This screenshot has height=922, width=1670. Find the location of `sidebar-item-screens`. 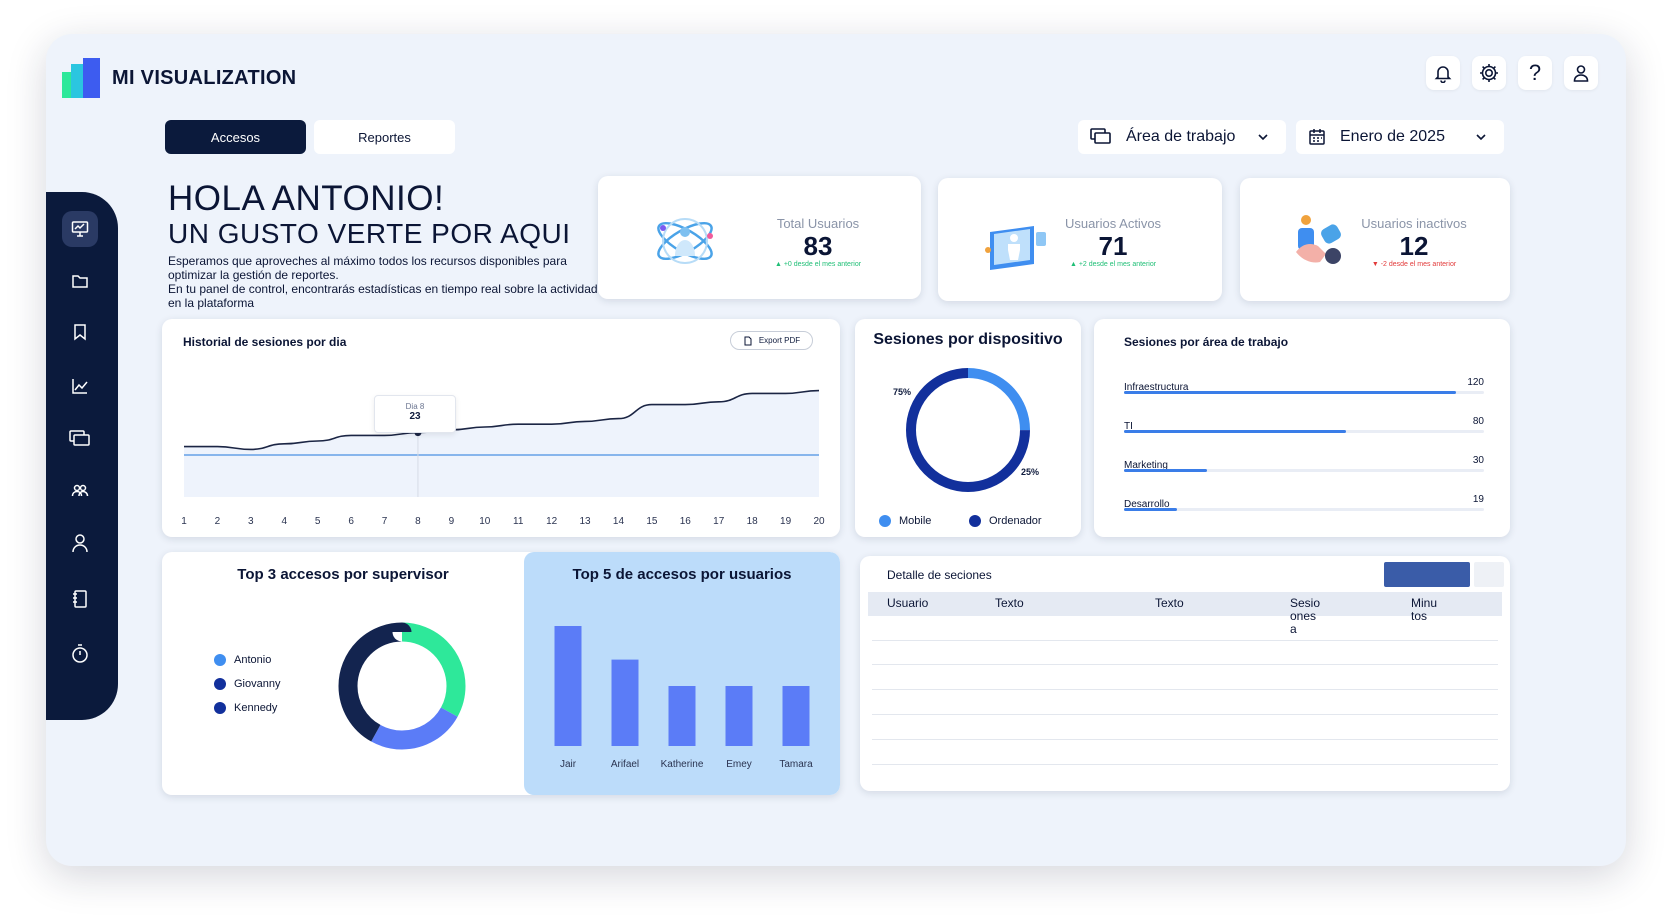

sidebar-item-screens is located at coordinates (80, 439).